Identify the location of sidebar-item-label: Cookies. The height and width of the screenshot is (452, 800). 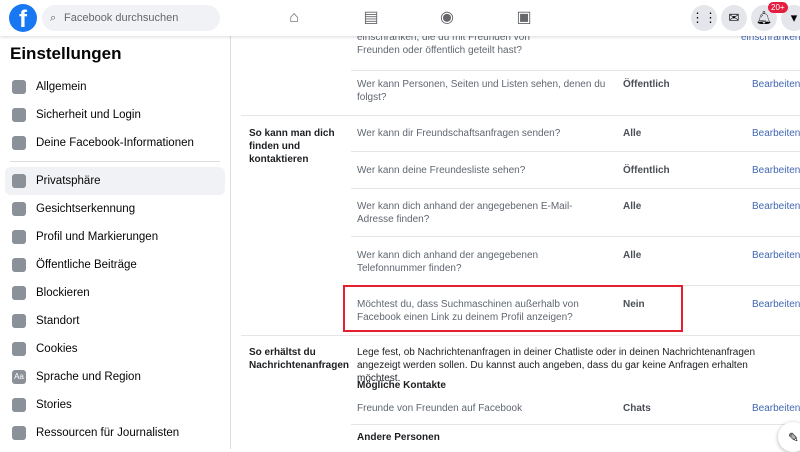
(57, 349).